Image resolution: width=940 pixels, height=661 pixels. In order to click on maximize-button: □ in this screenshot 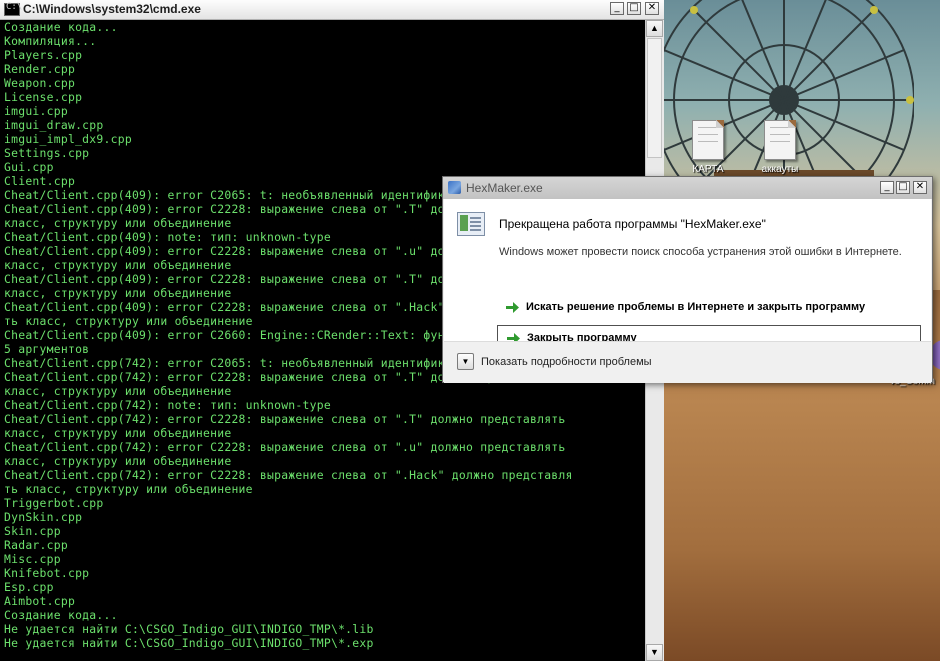, I will do `click(634, 8)`.